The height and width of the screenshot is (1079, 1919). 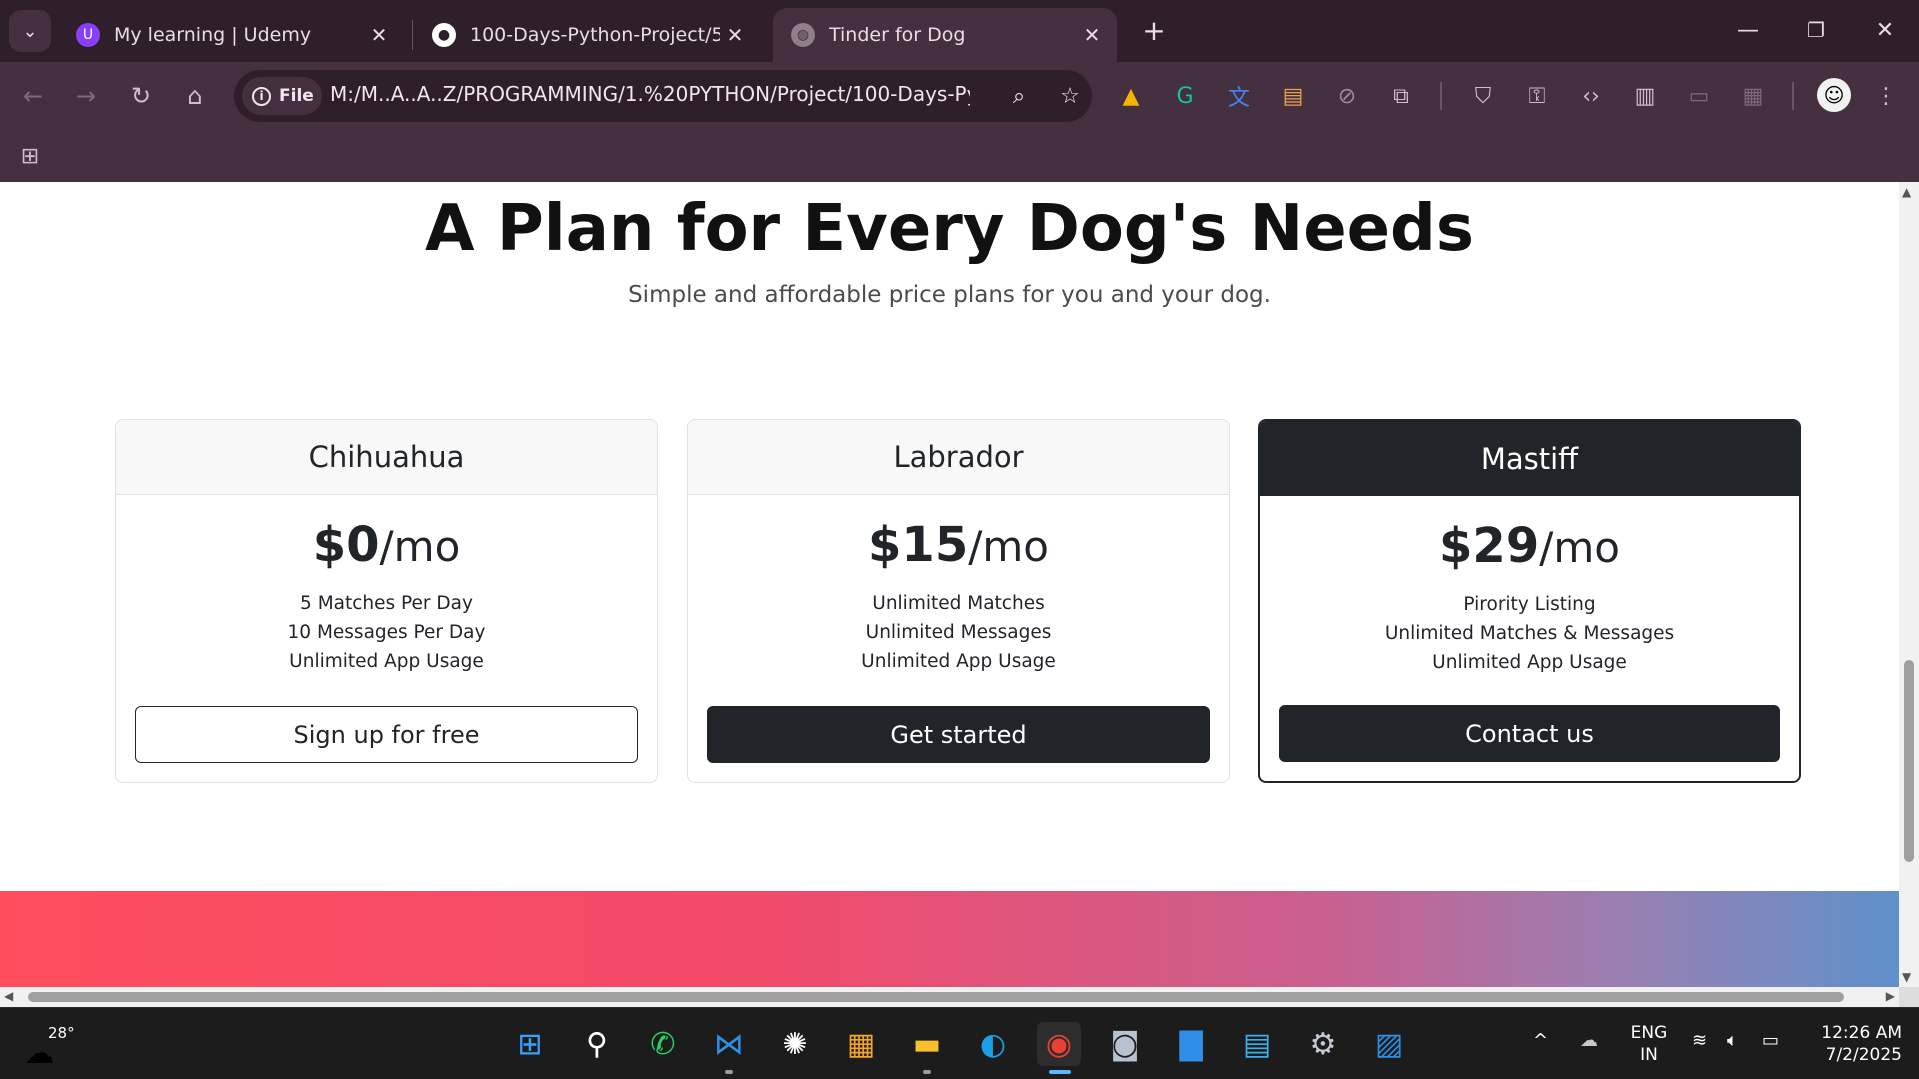 What do you see at coordinates (1401, 96) in the screenshot?
I see `extensions-puzzle-icon: ⧉` at bounding box center [1401, 96].